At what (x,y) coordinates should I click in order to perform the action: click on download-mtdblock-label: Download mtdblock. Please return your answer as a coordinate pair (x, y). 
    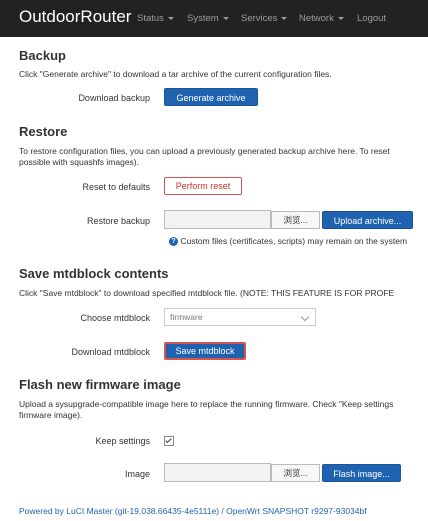
    Looking at the image, I should click on (110, 352).